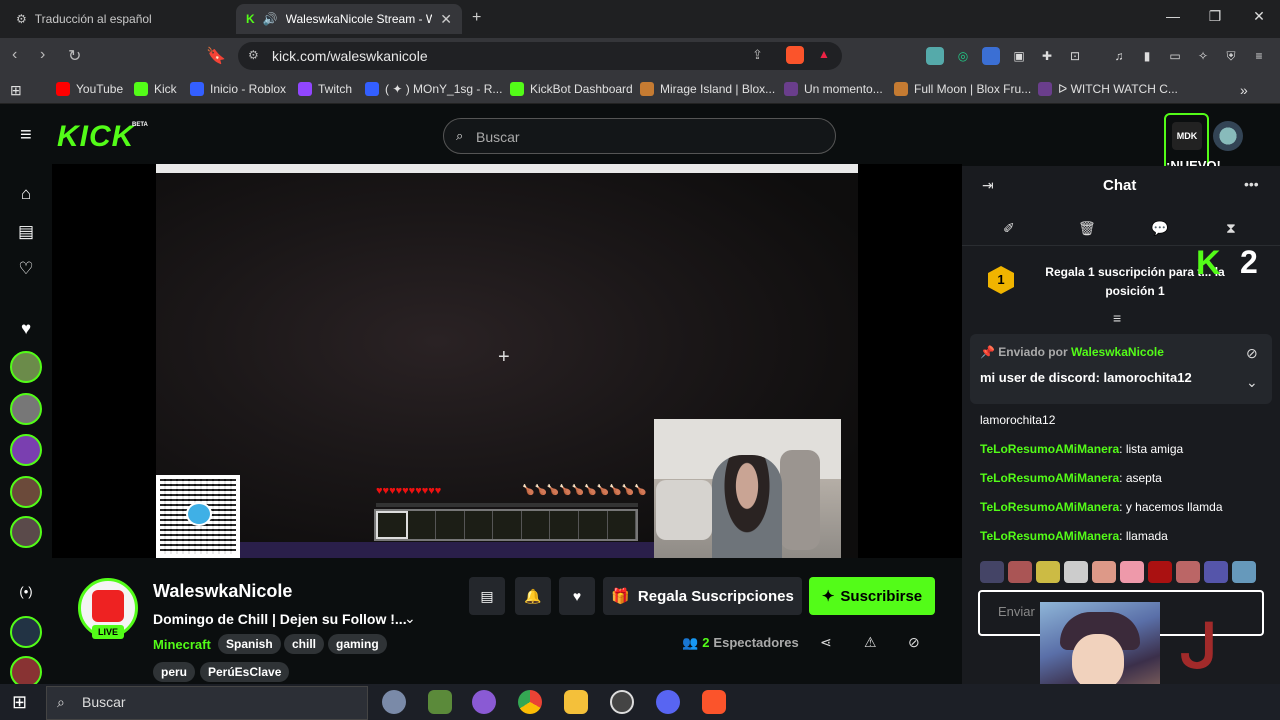 Image resolution: width=1280 pixels, height=720 pixels. What do you see at coordinates (1252, 353) in the screenshot?
I see `unpin-icon: ⊘` at bounding box center [1252, 353].